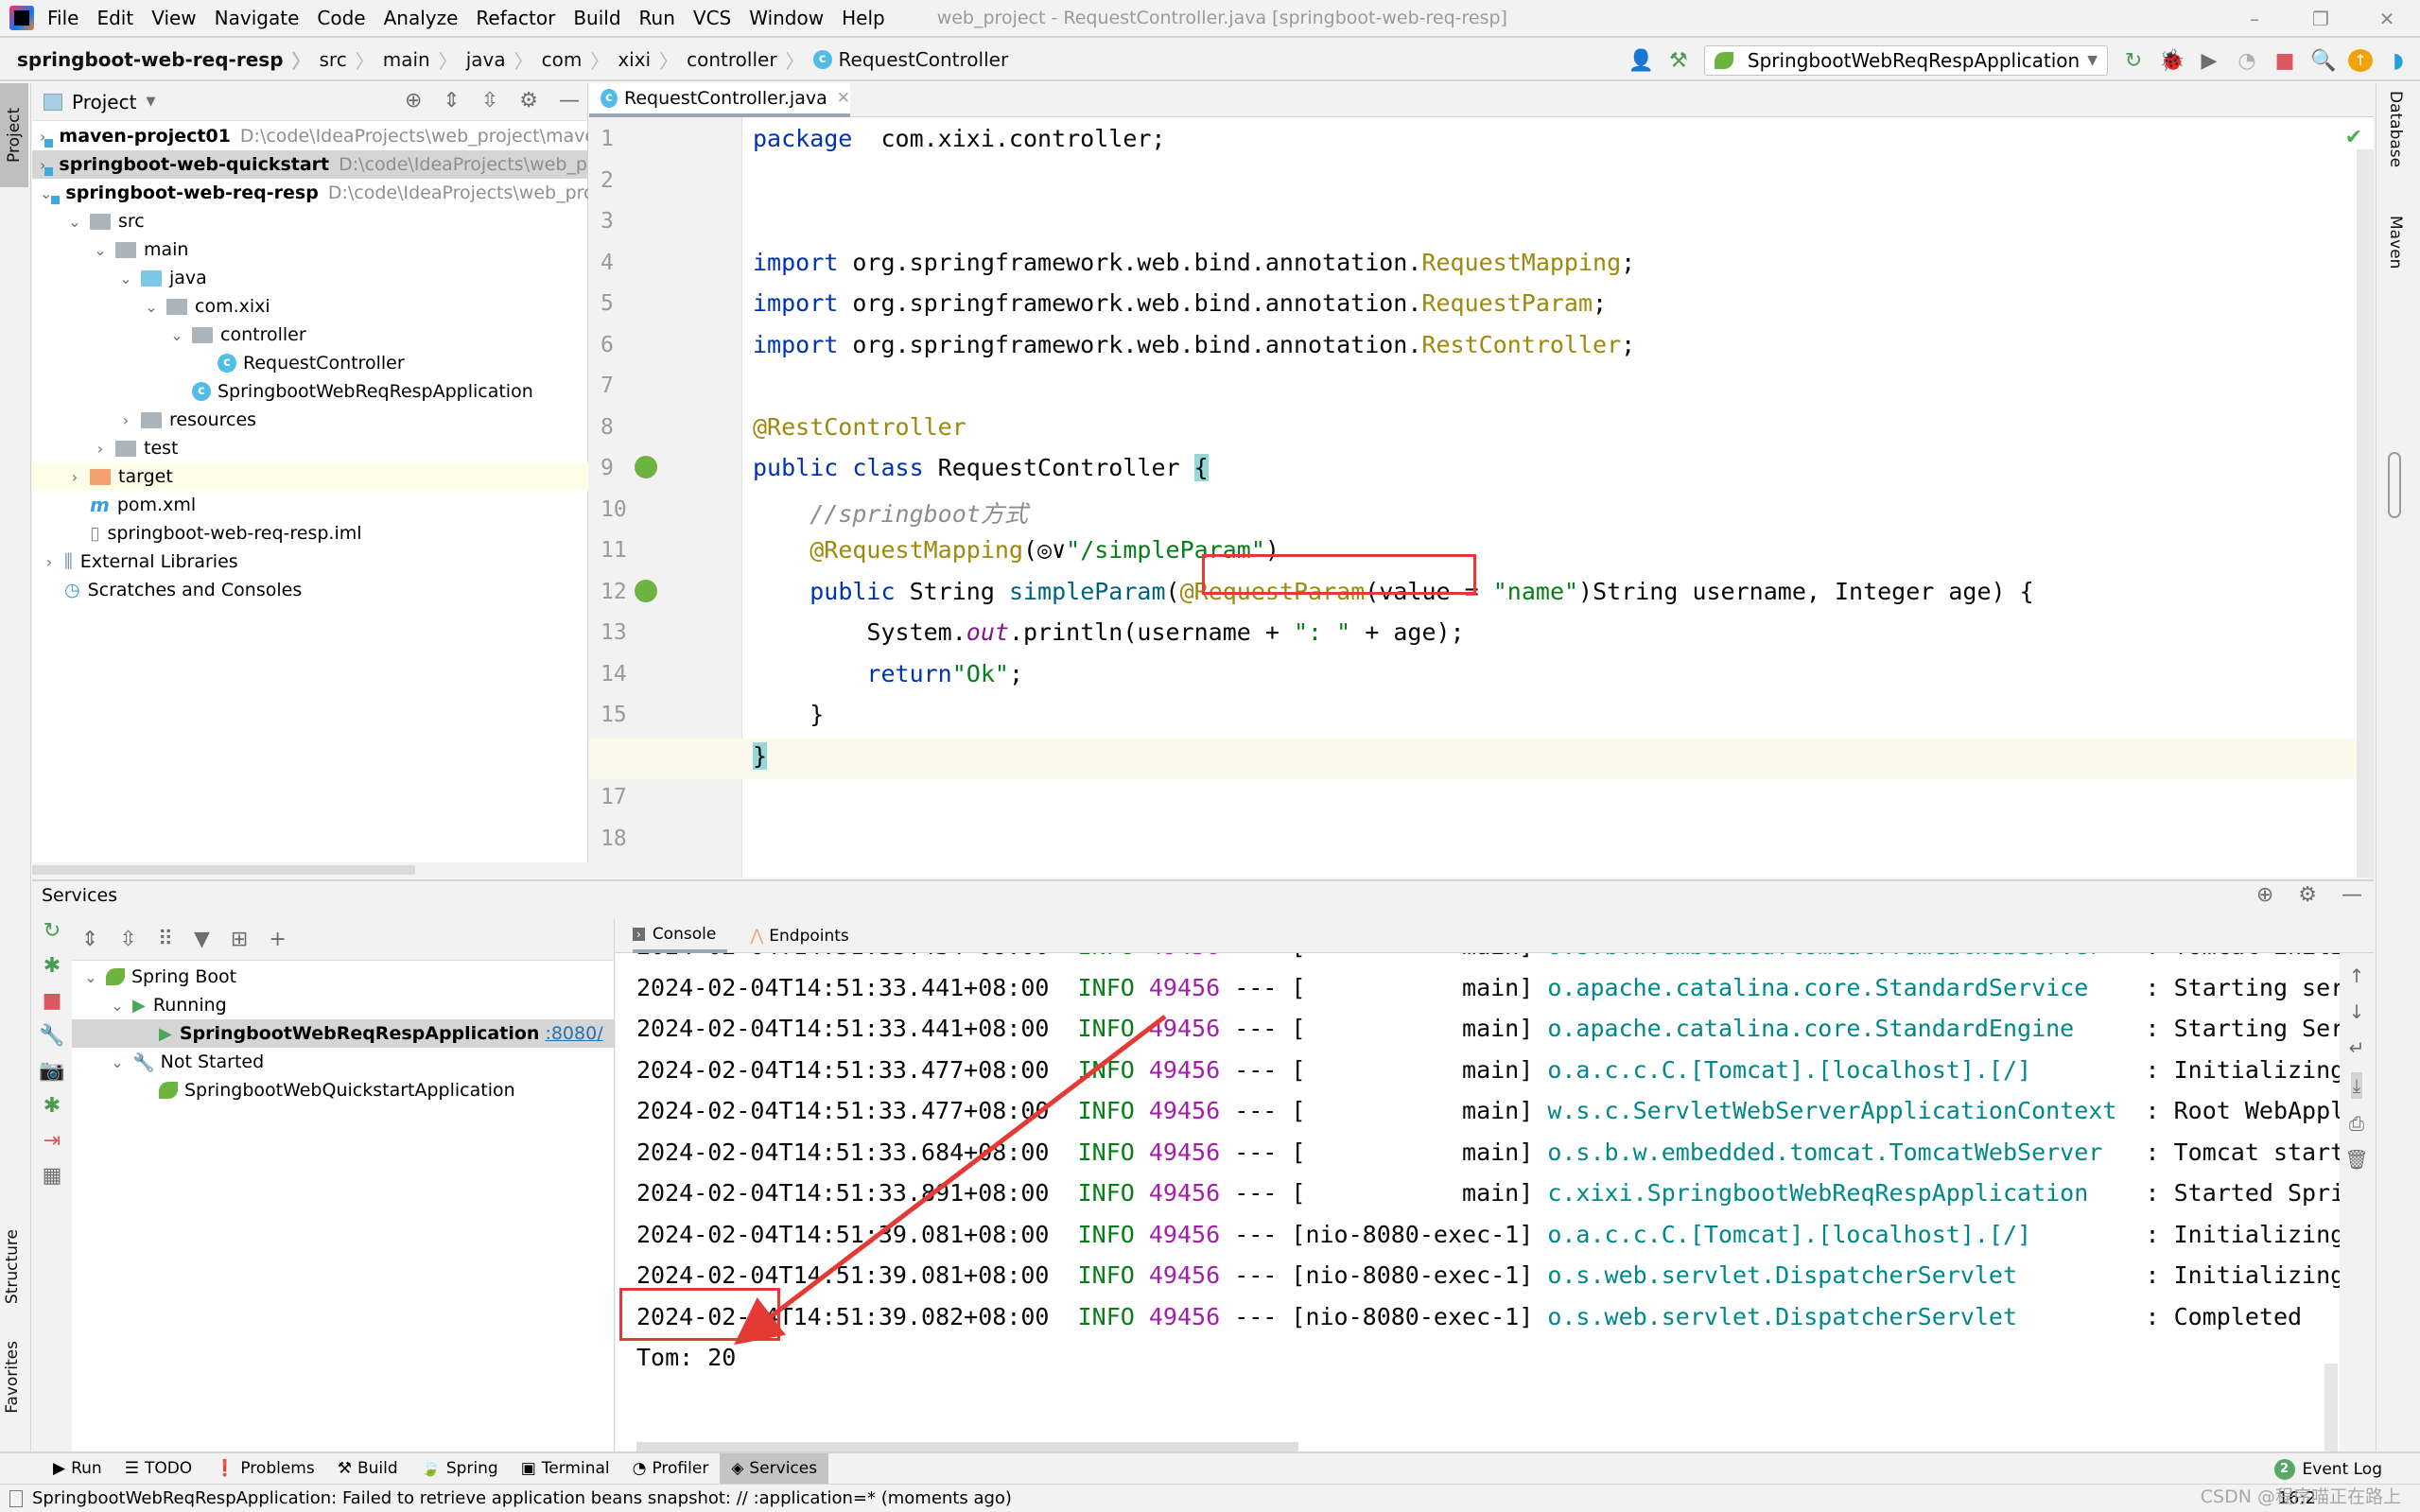  Describe the element at coordinates (2357, 976) in the screenshot. I see `up-arrow-icon: ↑` at that location.